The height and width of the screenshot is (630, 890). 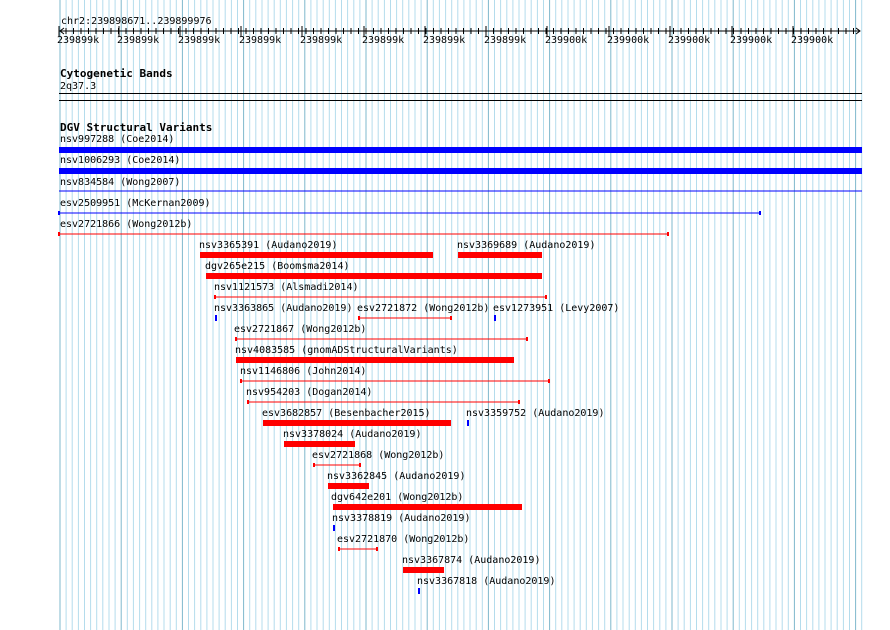 I want to click on feature-label: esv2721868 (Wong2012b), so click(x=378, y=455).